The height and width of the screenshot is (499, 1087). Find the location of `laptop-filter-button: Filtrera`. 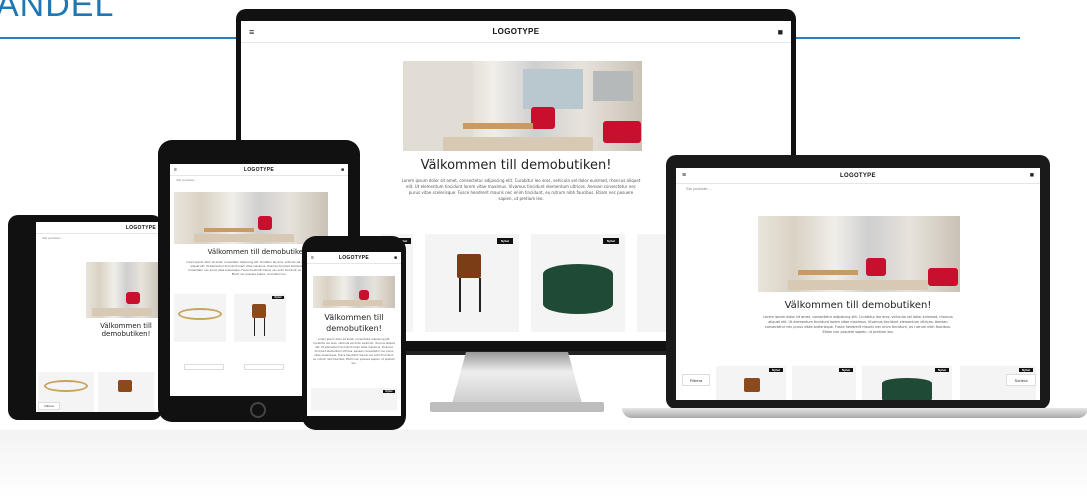

laptop-filter-button: Filtrera is located at coordinates (696, 380).